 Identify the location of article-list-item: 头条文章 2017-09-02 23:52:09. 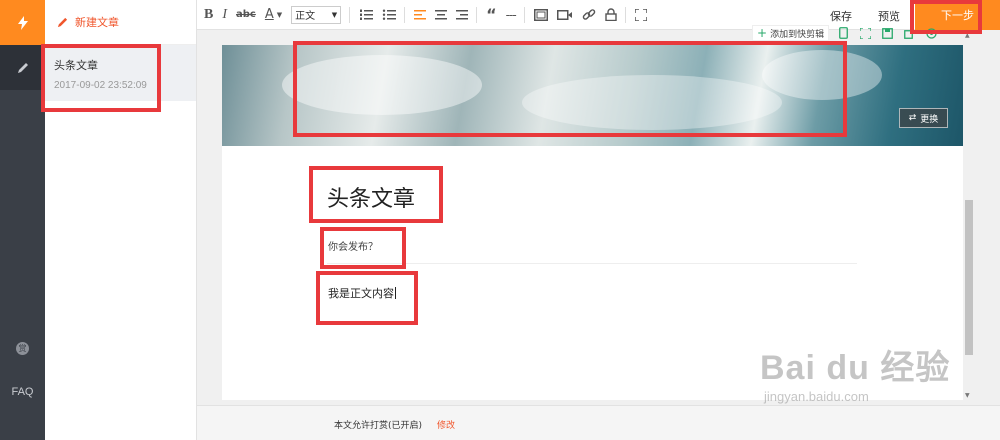
(120, 73).